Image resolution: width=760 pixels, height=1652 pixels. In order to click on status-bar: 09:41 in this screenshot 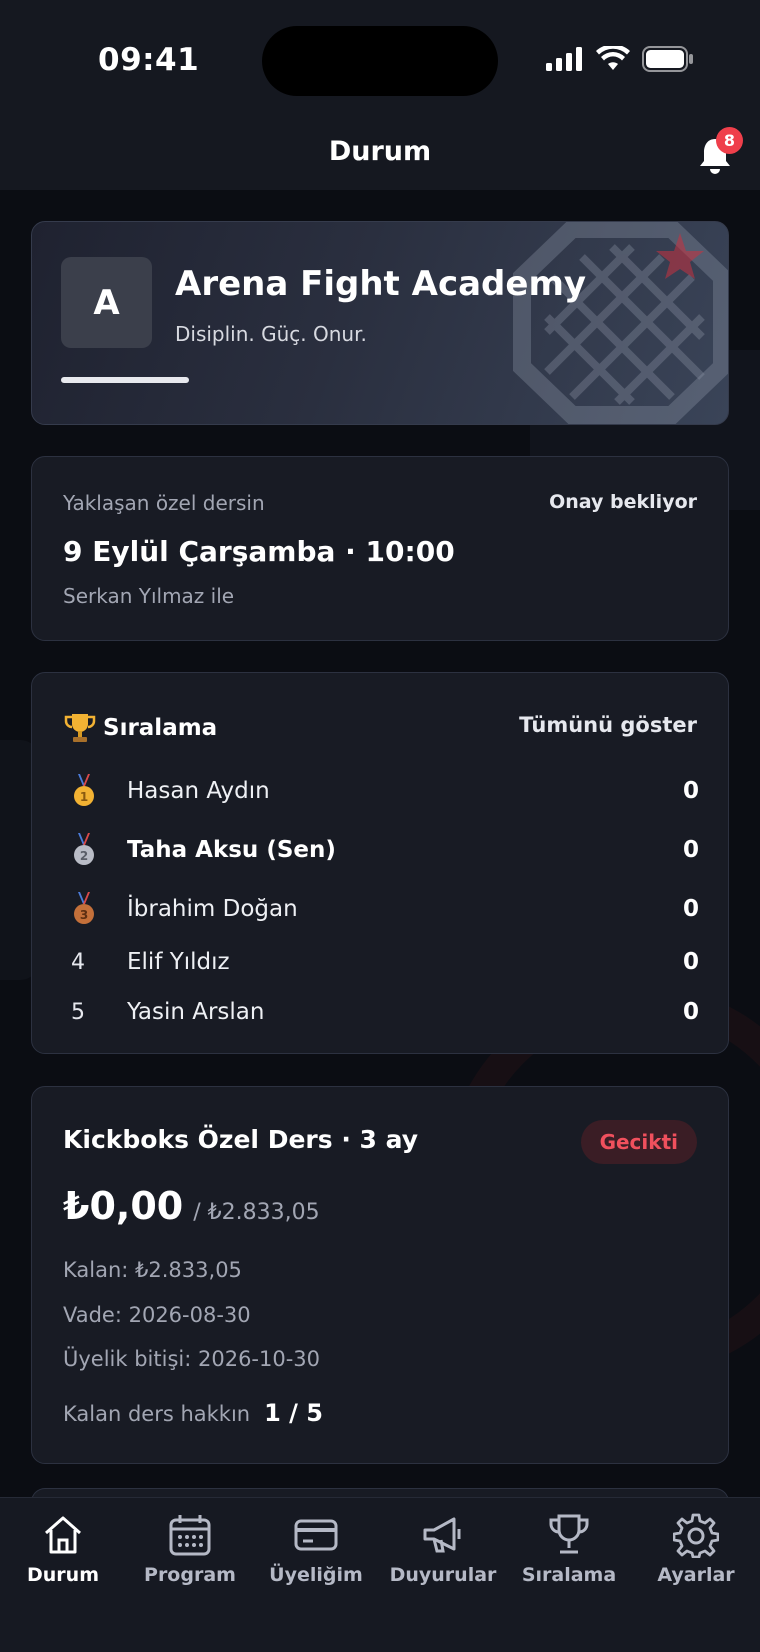, I will do `click(380, 60)`.